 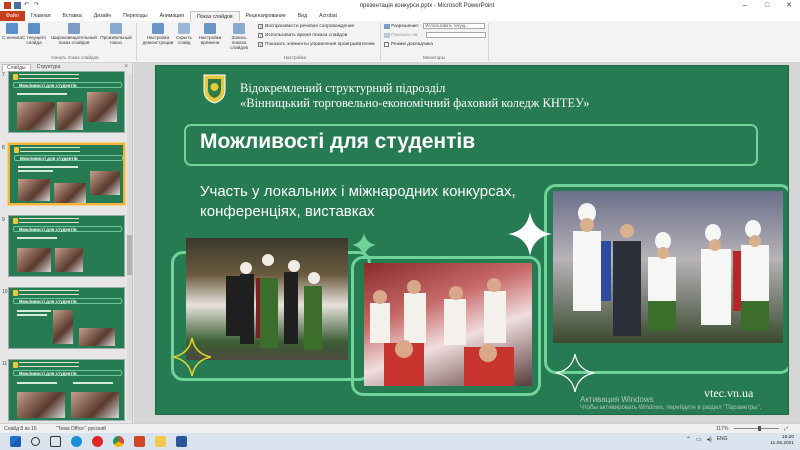 What do you see at coordinates (72, 16) in the screenshot?
I see `tab-insert: Вставка` at bounding box center [72, 16].